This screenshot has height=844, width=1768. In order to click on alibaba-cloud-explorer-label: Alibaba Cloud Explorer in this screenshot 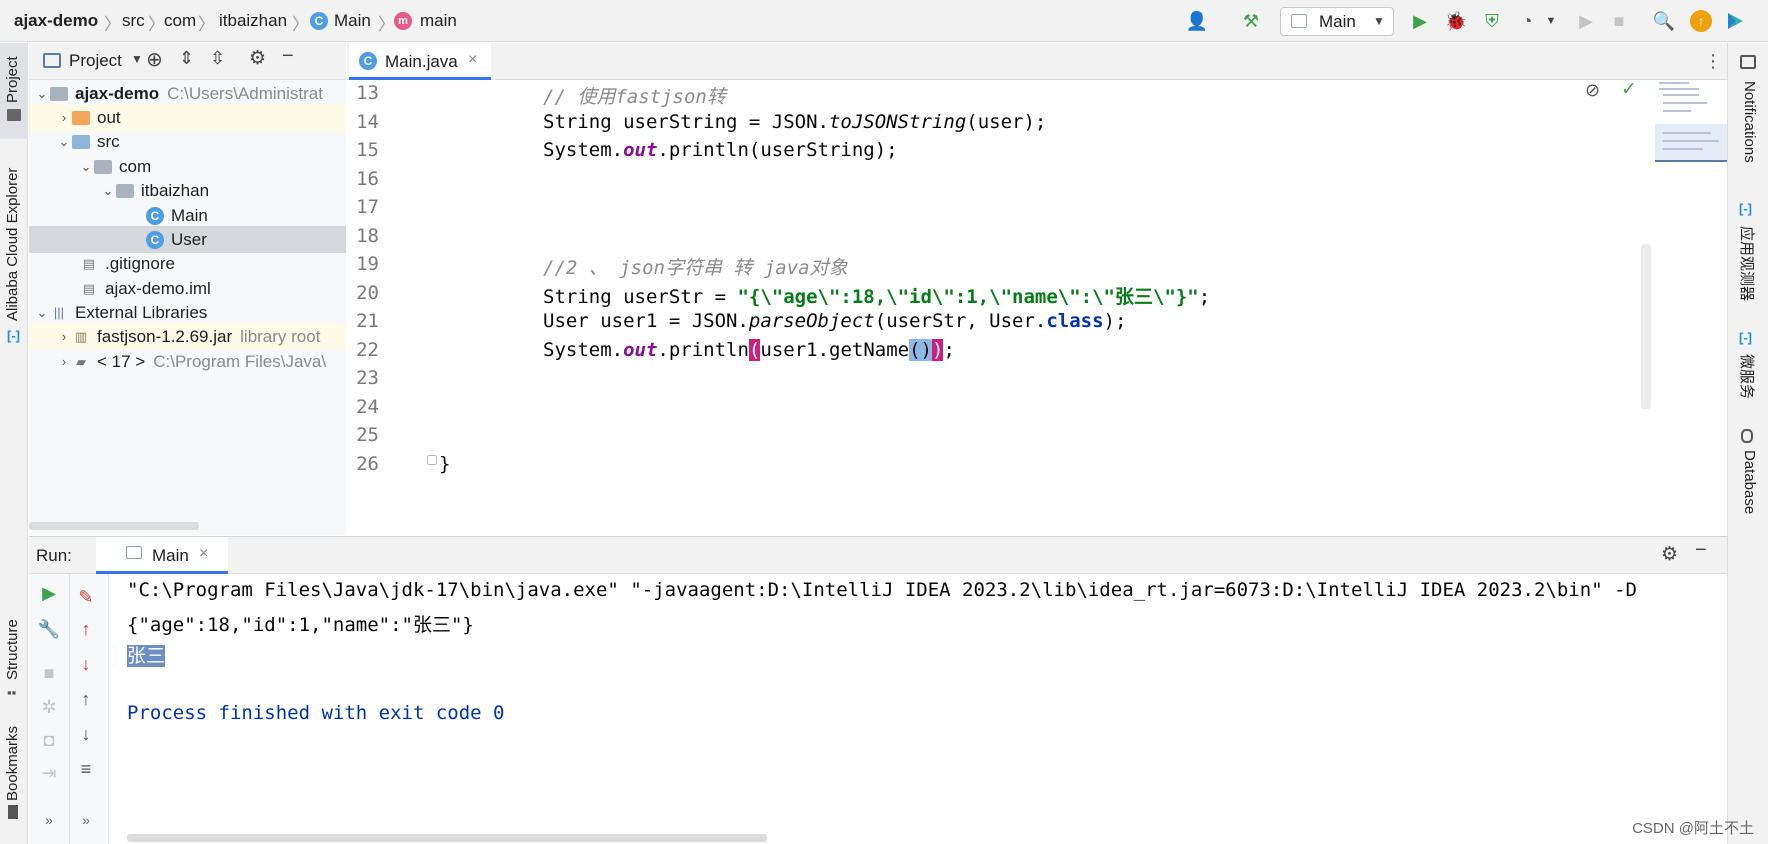, I will do `click(12, 244)`.